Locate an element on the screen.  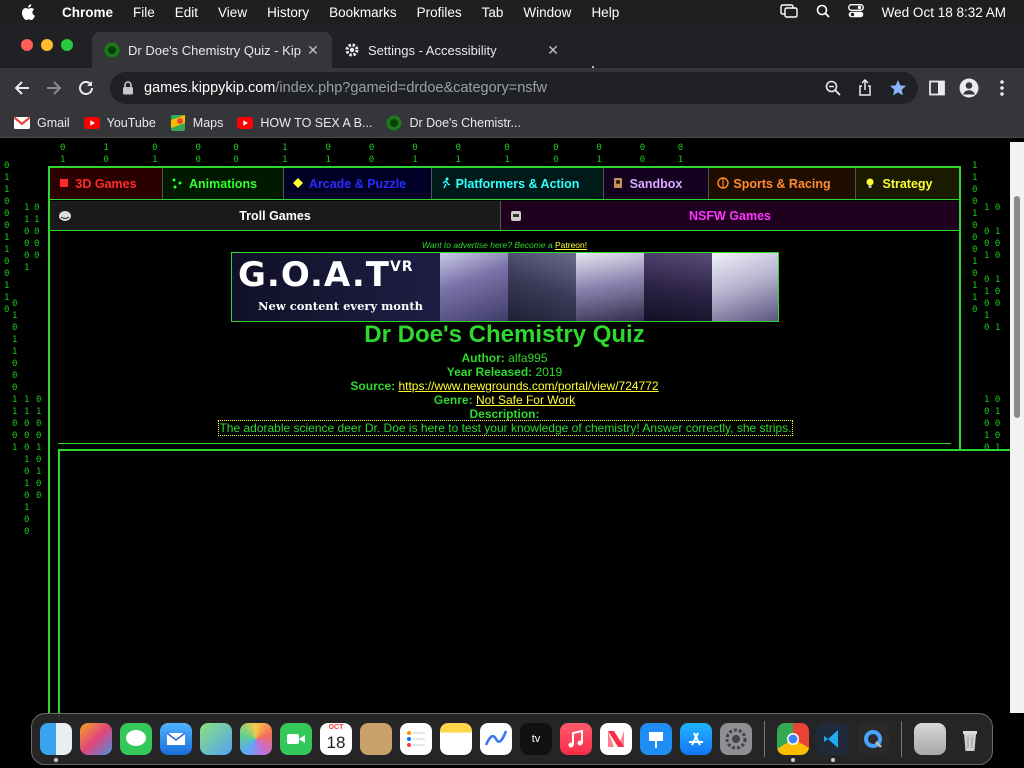
page-scrollbar-thumb is located at coordinates (1017, 307).